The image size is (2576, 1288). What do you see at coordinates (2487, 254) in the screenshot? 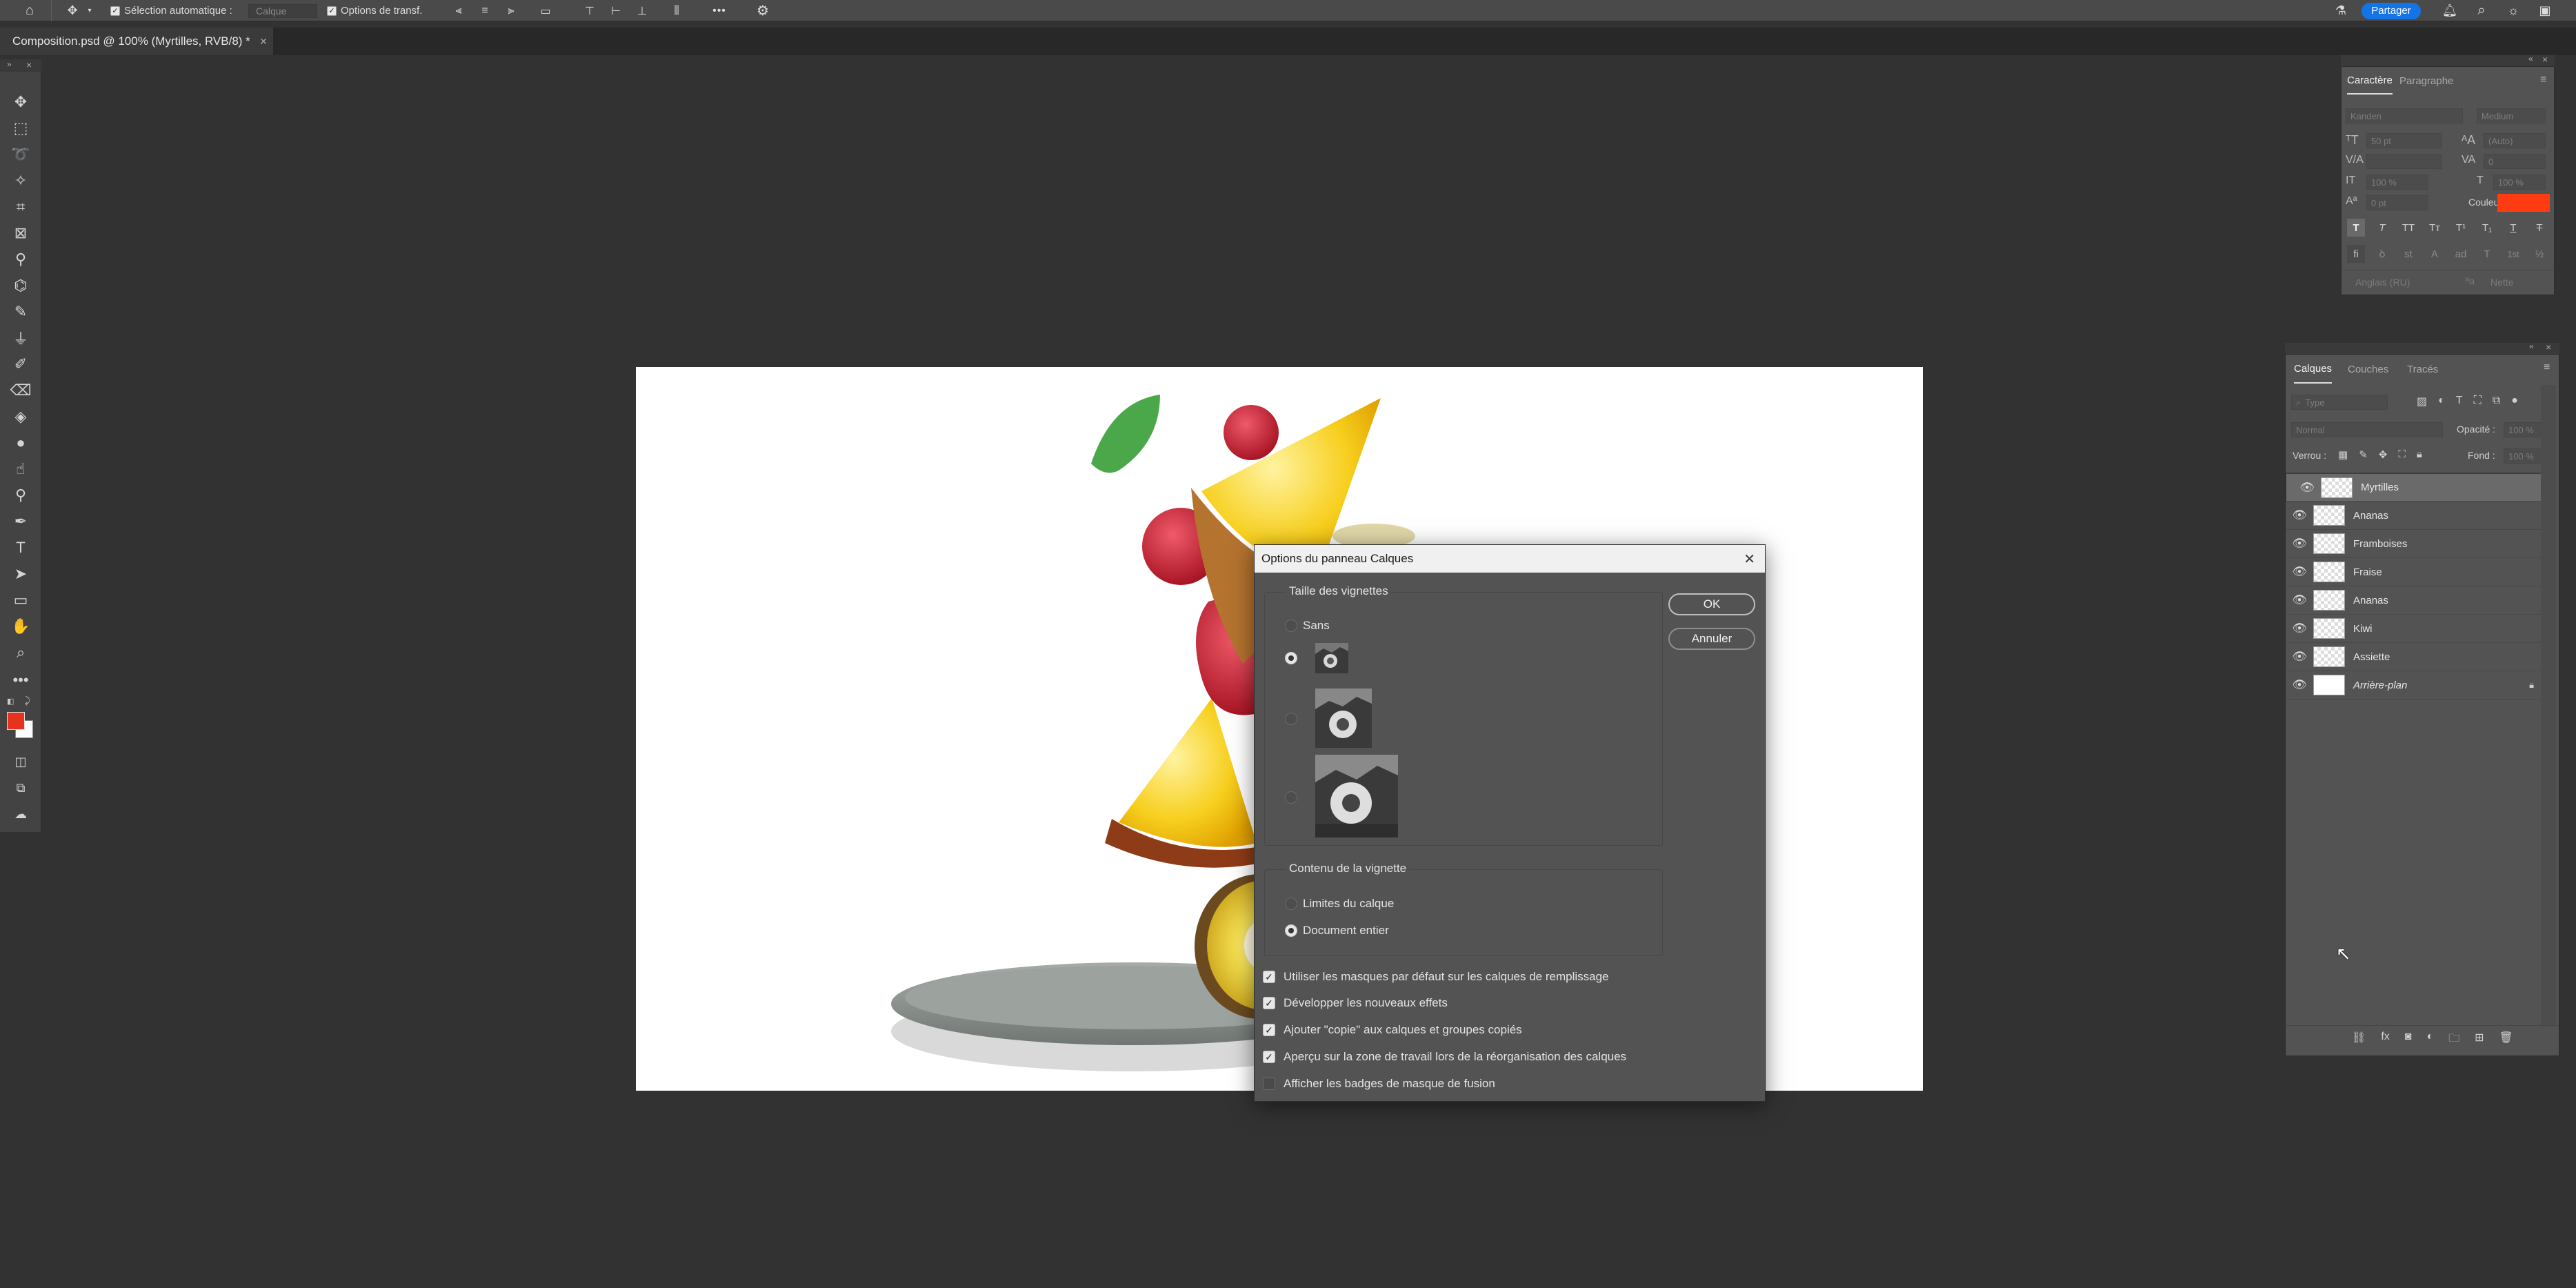
I see `titling-alternates-icon: T` at bounding box center [2487, 254].